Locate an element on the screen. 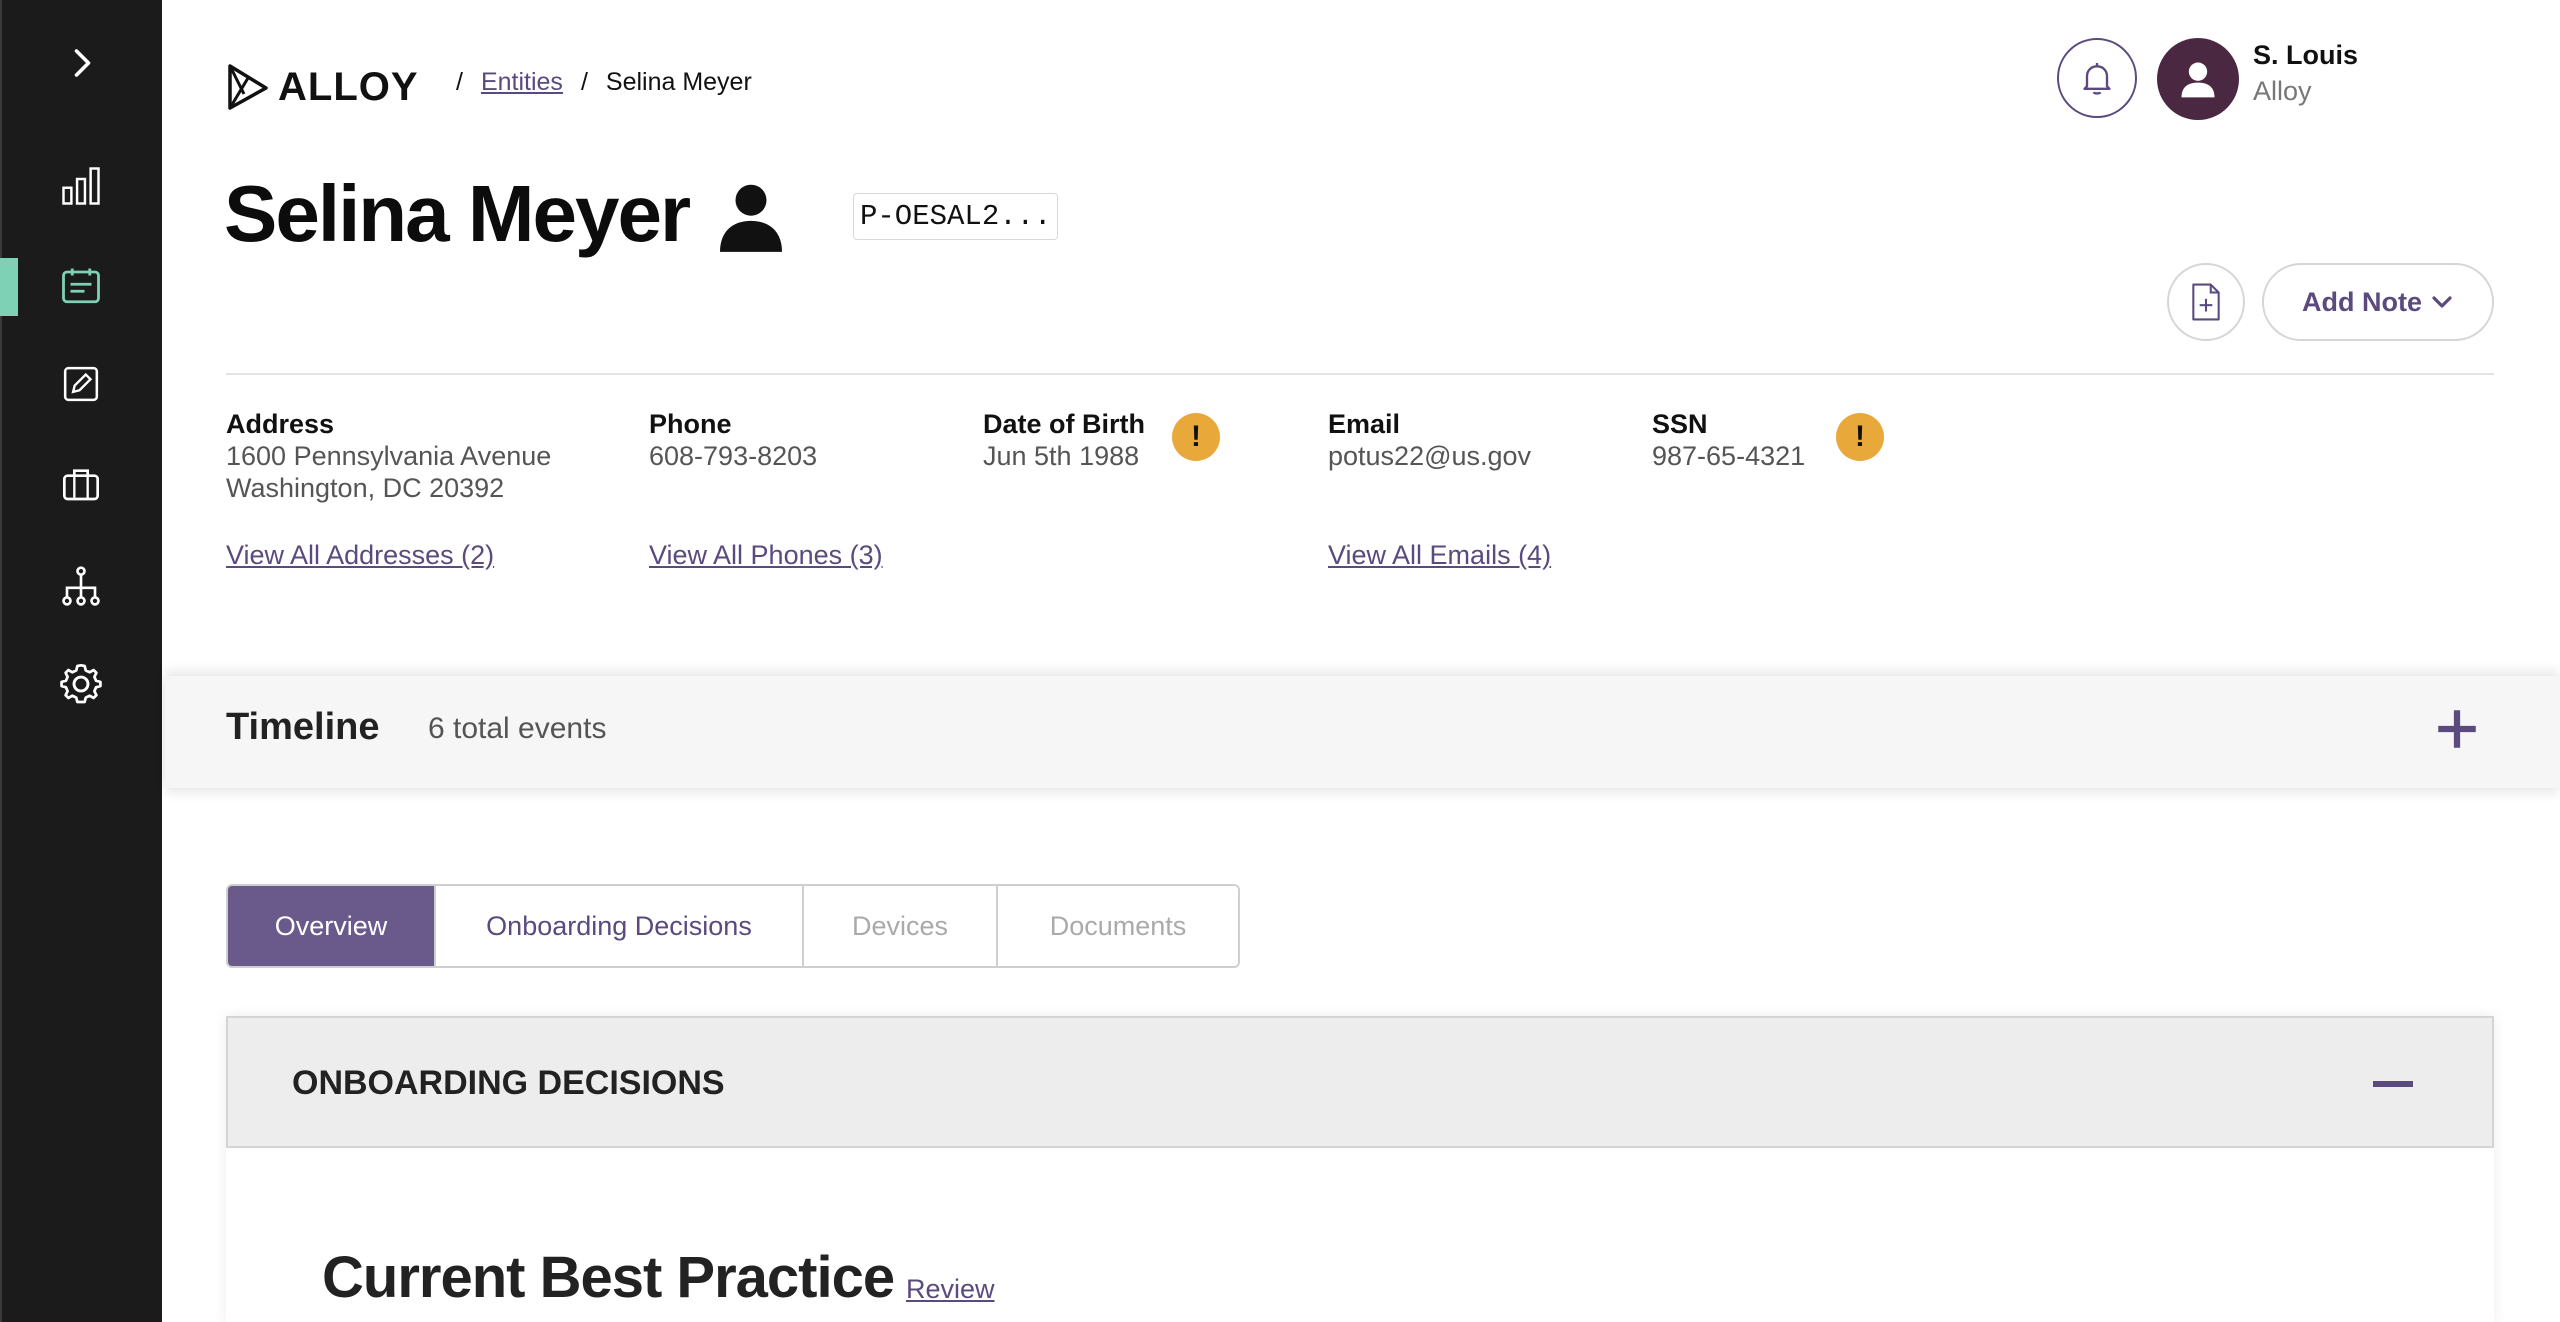 The image size is (2560, 1322). view-all-phones-link: View All Phones (3) is located at coordinates (766, 555).